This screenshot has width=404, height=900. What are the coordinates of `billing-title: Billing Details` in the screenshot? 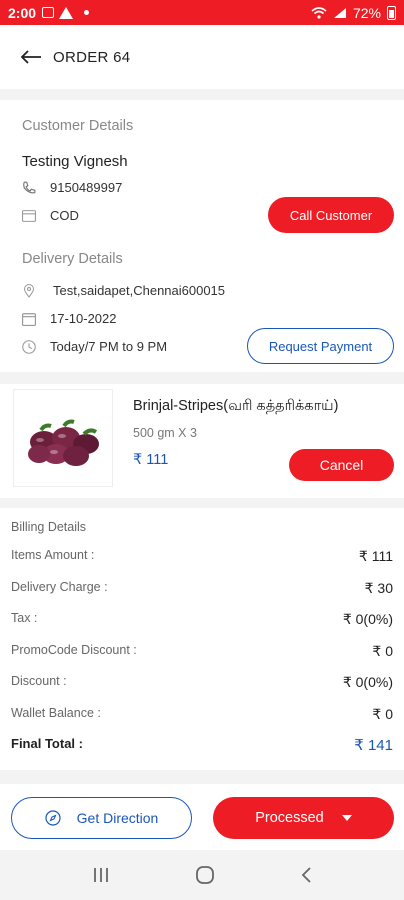 It's located at (49, 527).